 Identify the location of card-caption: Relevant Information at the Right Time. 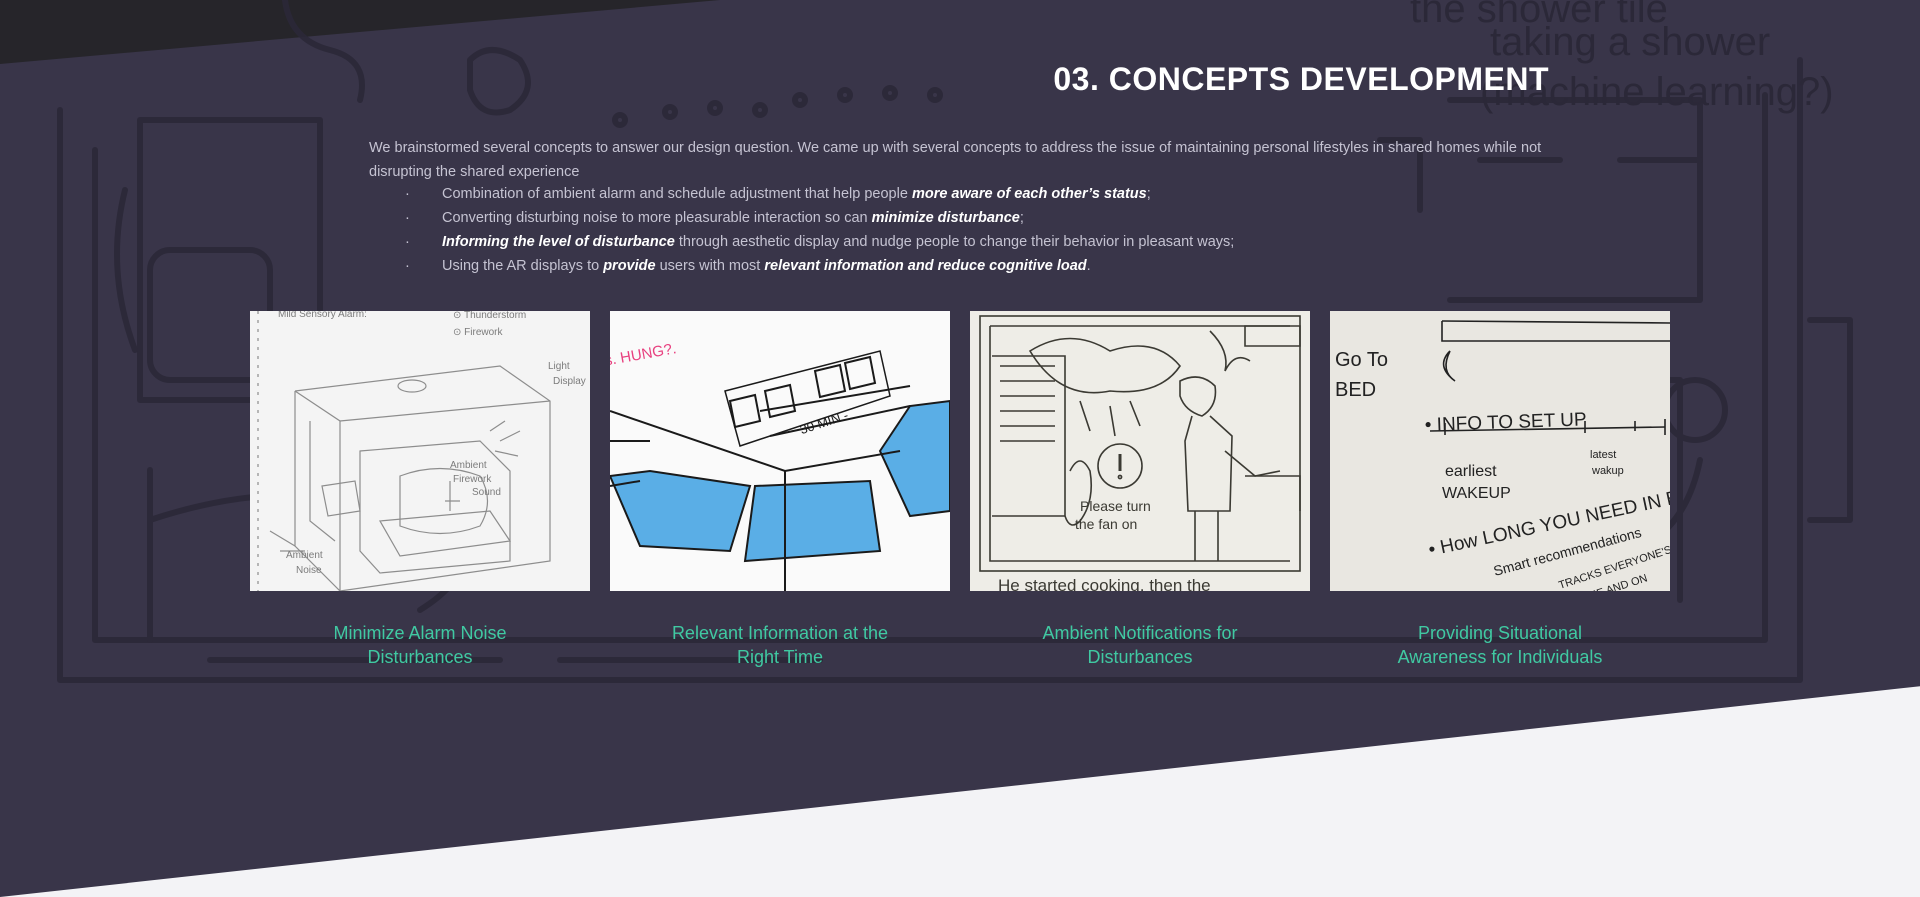
(780, 645).